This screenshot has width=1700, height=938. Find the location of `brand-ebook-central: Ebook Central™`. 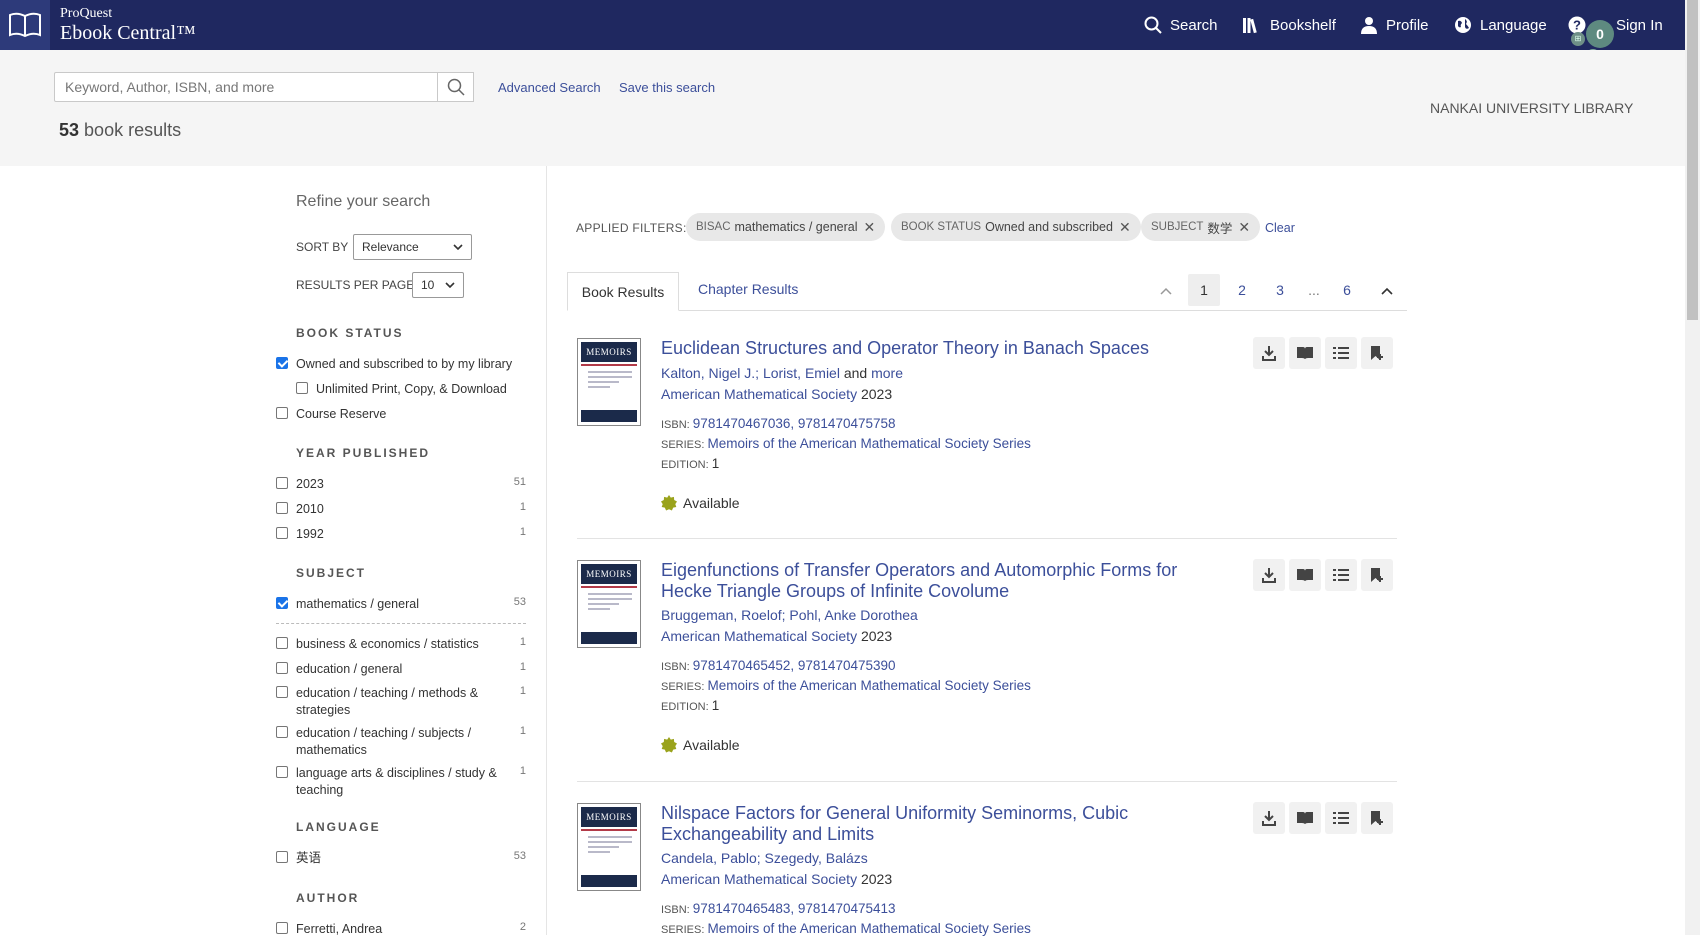

brand-ebook-central: Ebook Central™ is located at coordinates (128, 33).